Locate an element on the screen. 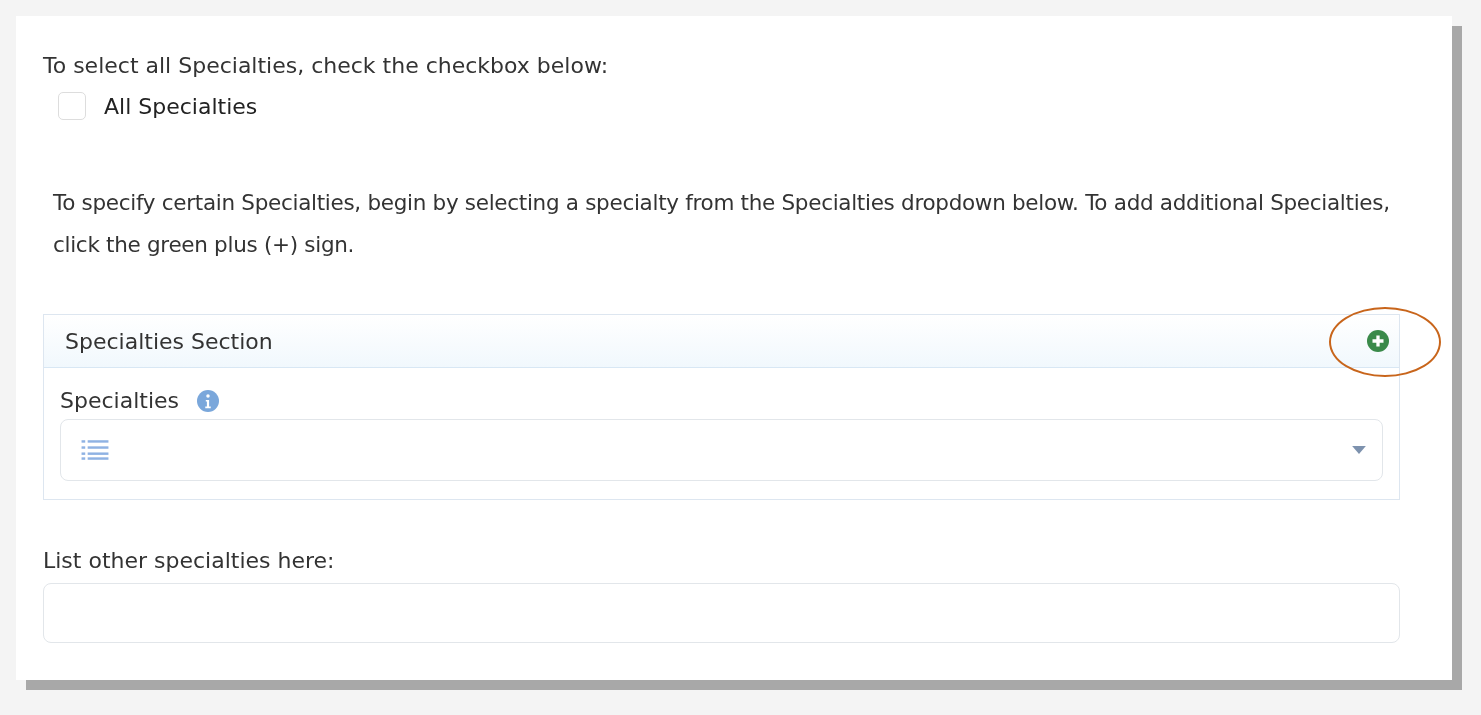 The height and width of the screenshot is (715, 1481). info-icon is located at coordinates (208, 400).